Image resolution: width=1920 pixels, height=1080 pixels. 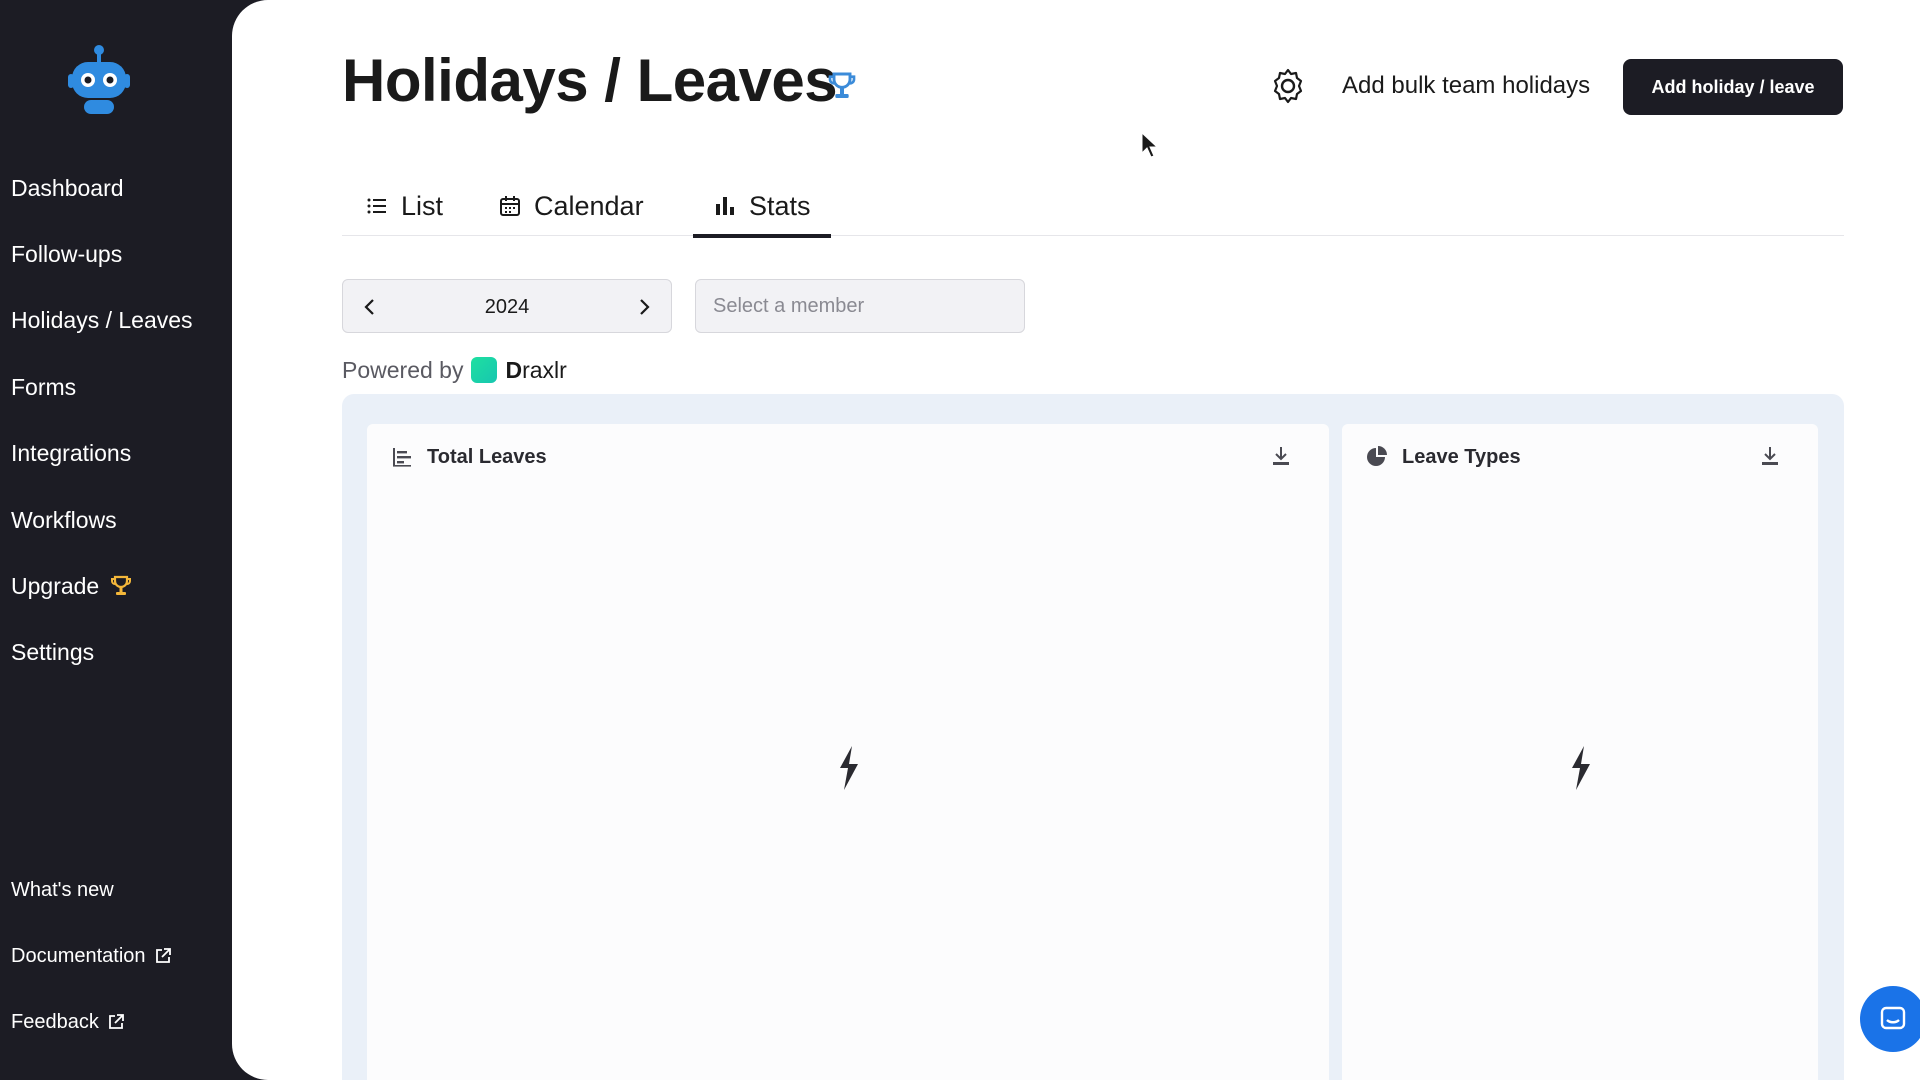 I want to click on sidebar-item-label: Holidays / Leaves, so click(x=102, y=319).